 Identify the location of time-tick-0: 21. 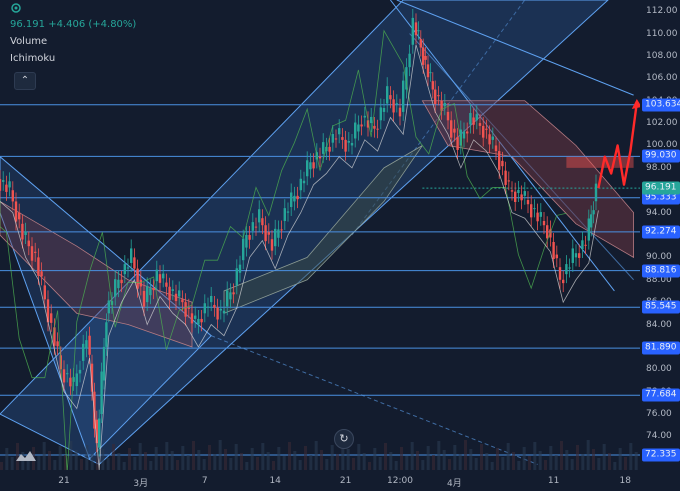
(64, 481).